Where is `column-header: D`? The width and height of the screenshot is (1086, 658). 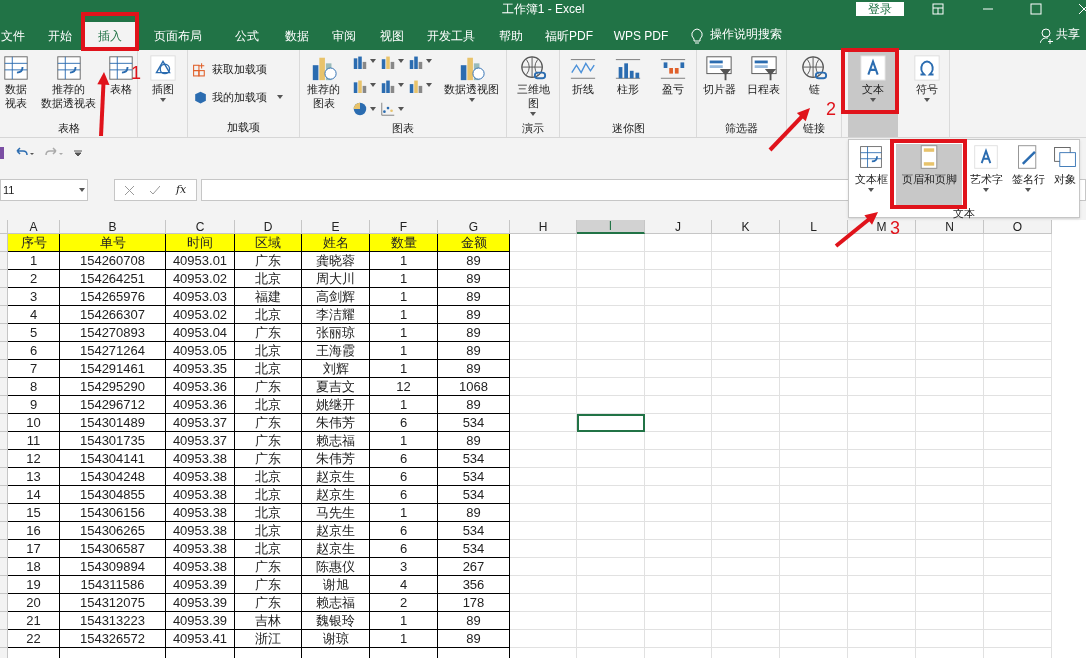
column-header: D is located at coordinates (268, 227).